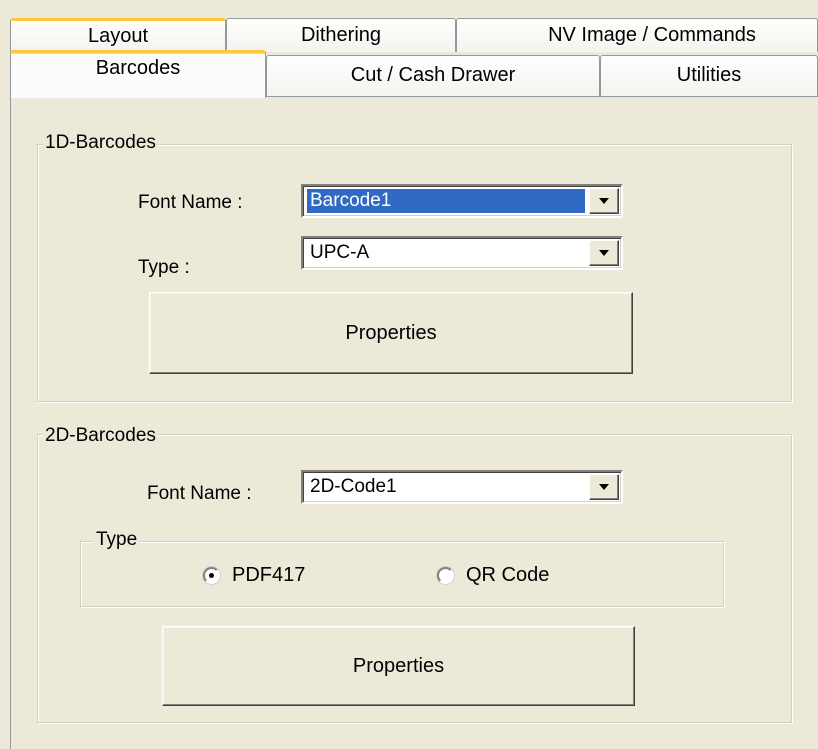  I want to click on tab-utilities-label: Utilities, so click(709, 74).